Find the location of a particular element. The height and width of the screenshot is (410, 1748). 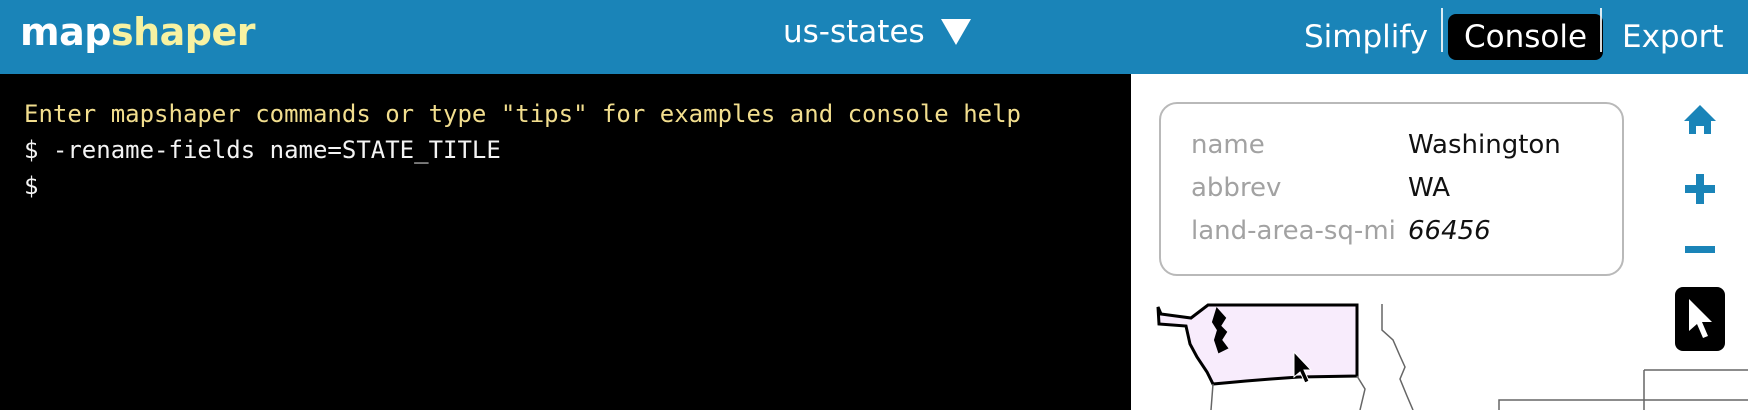

mapshaper-logo: mapshaper is located at coordinates (137, 32).